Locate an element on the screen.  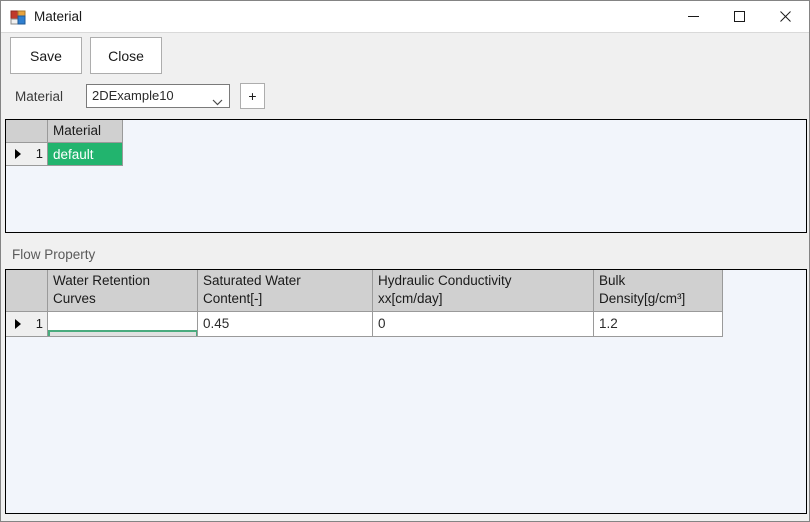
close-button: Close is located at coordinates (126, 55).